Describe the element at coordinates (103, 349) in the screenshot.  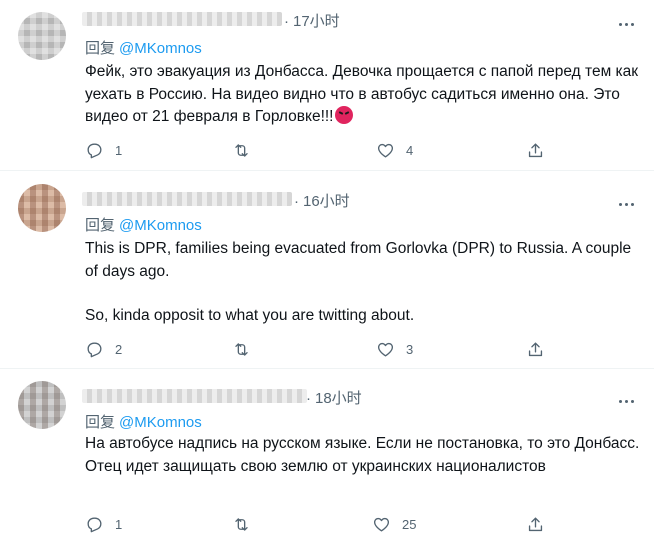
I see `reply-button: 2` at that location.